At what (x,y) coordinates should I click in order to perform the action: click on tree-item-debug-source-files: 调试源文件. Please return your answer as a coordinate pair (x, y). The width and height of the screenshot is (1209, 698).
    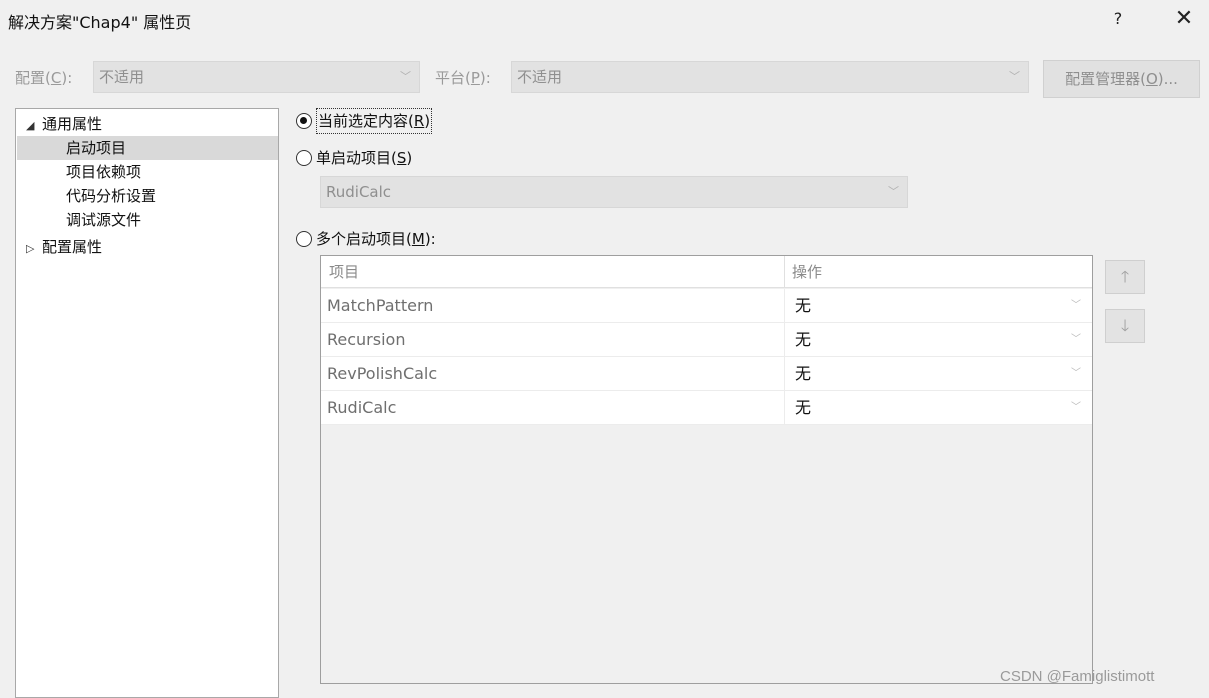
    Looking at the image, I should click on (103, 220).